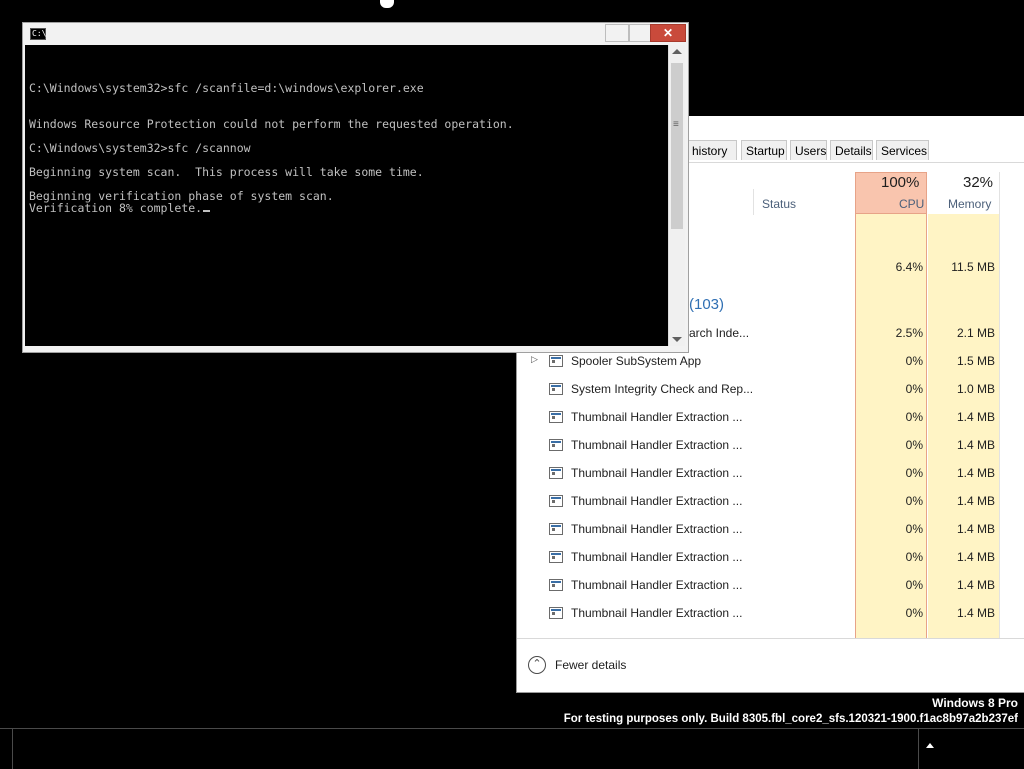 This screenshot has height=769, width=1024. I want to click on command-prompt-titlebar: C:\ ✕, so click(355, 34).